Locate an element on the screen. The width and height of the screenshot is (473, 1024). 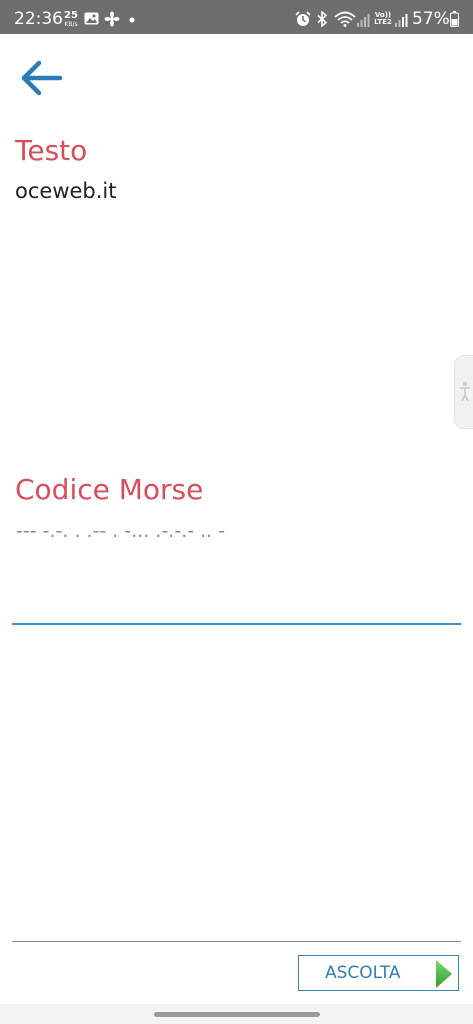
battery-percentage: 57% is located at coordinates (431, 19).